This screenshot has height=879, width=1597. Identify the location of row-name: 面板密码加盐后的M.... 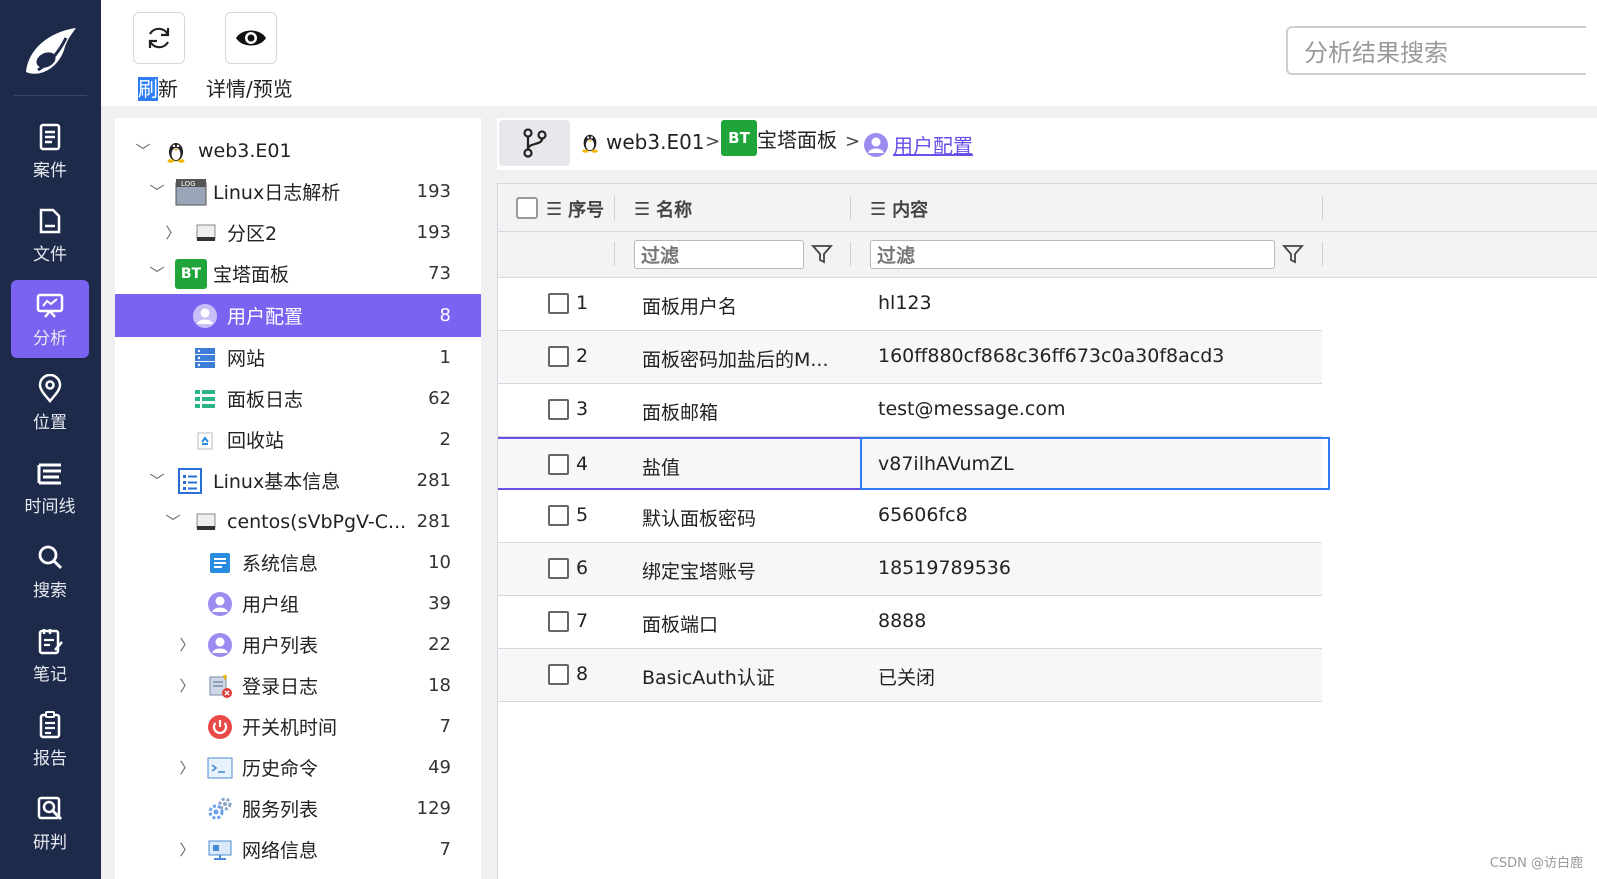
(735, 358).